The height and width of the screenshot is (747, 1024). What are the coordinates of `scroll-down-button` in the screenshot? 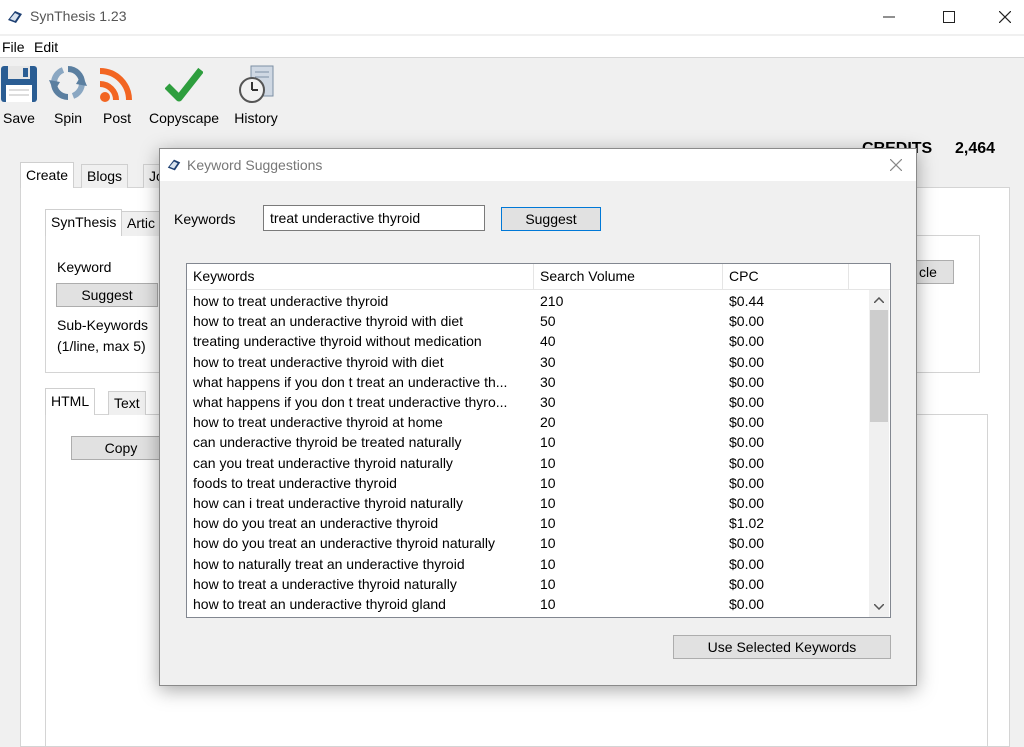 It's located at (879, 607).